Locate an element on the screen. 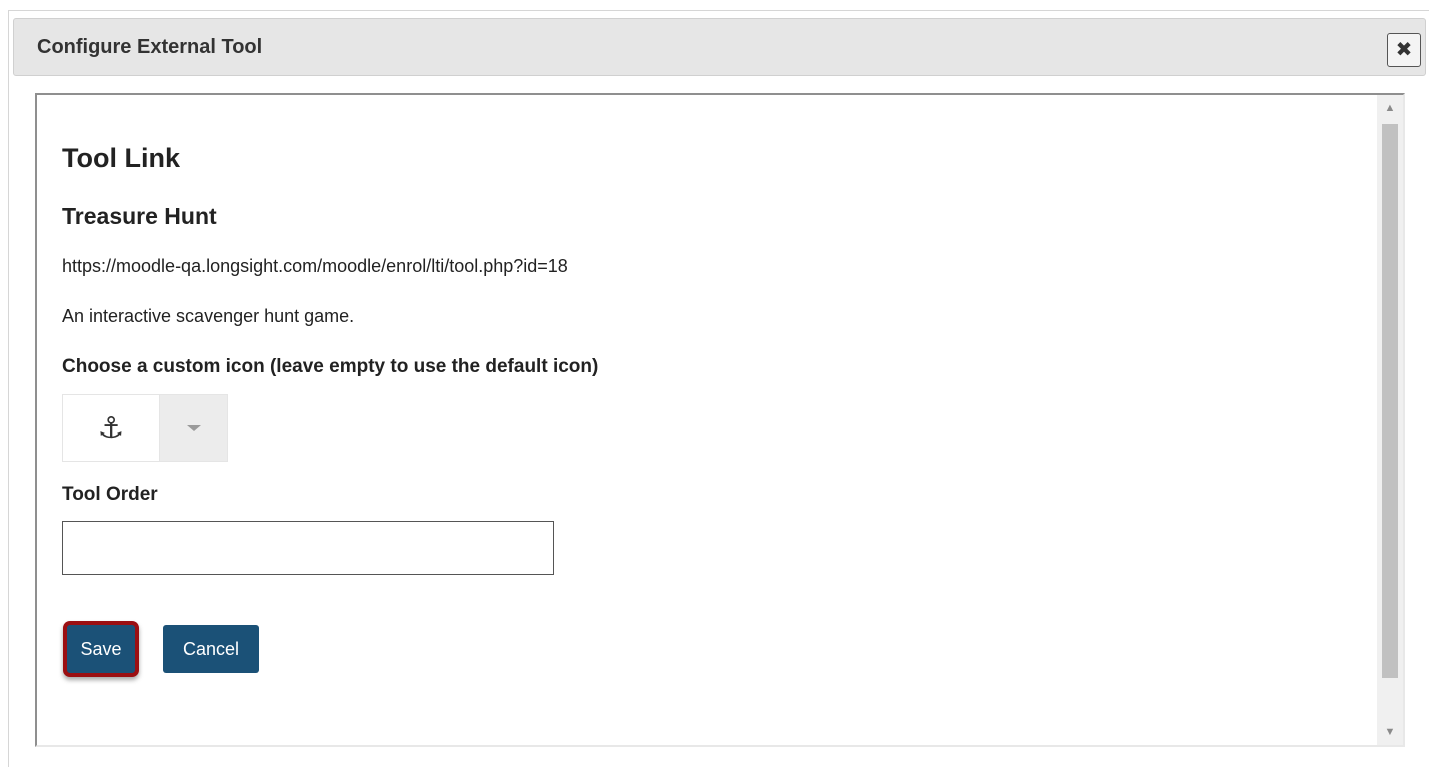 The width and height of the screenshot is (1437, 767). vertical-scrollbar: ▲ ▼ is located at coordinates (1390, 420).